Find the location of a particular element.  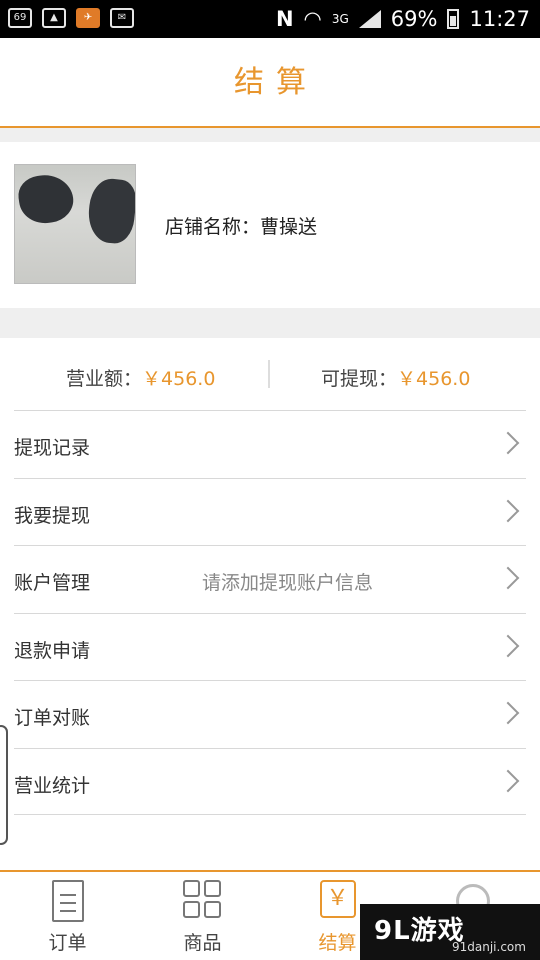

revenue-stats: 营业额：￥456.0 可提现：￥456.0 is located at coordinates (270, 374).